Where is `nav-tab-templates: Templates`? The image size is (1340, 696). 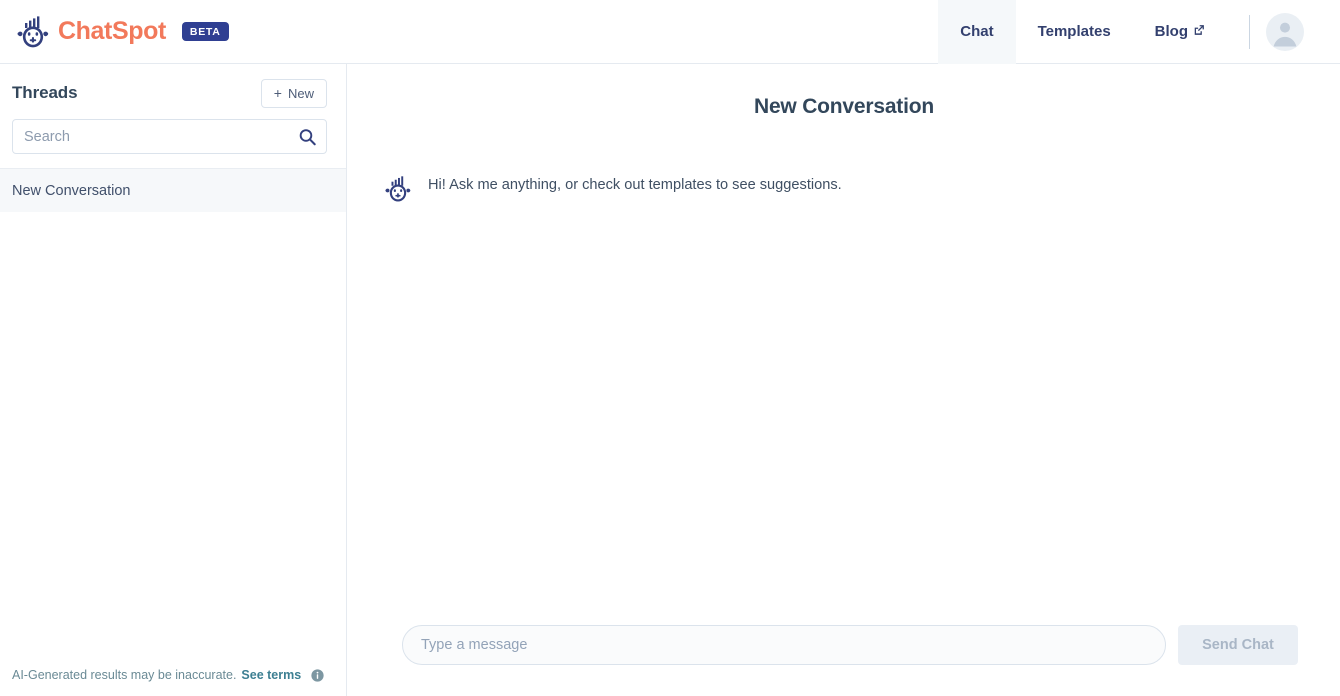
nav-tab-templates: Templates is located at coordinates (1074, 32).